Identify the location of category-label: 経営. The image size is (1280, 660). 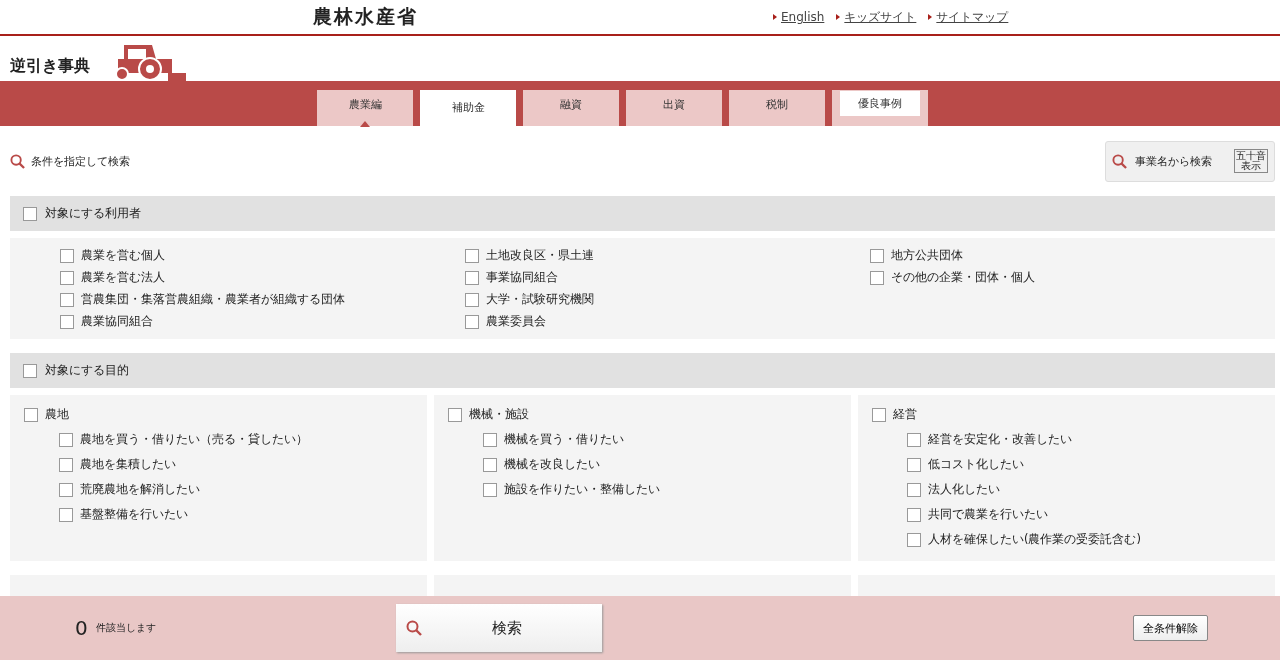
(905, 414).